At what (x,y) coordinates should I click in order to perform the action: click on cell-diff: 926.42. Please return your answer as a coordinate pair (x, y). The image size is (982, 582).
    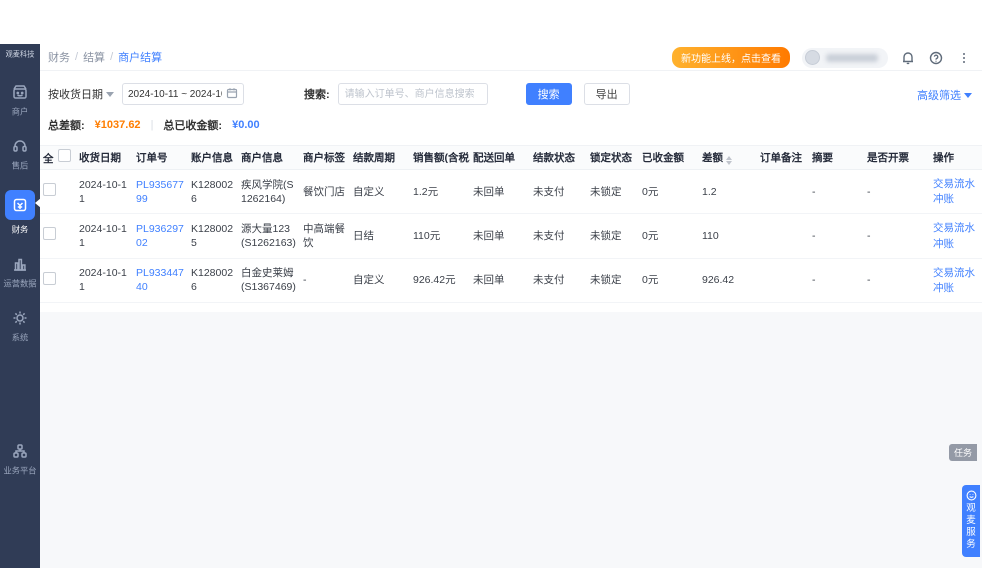
    Looking at the image, I should click on (728, 281).